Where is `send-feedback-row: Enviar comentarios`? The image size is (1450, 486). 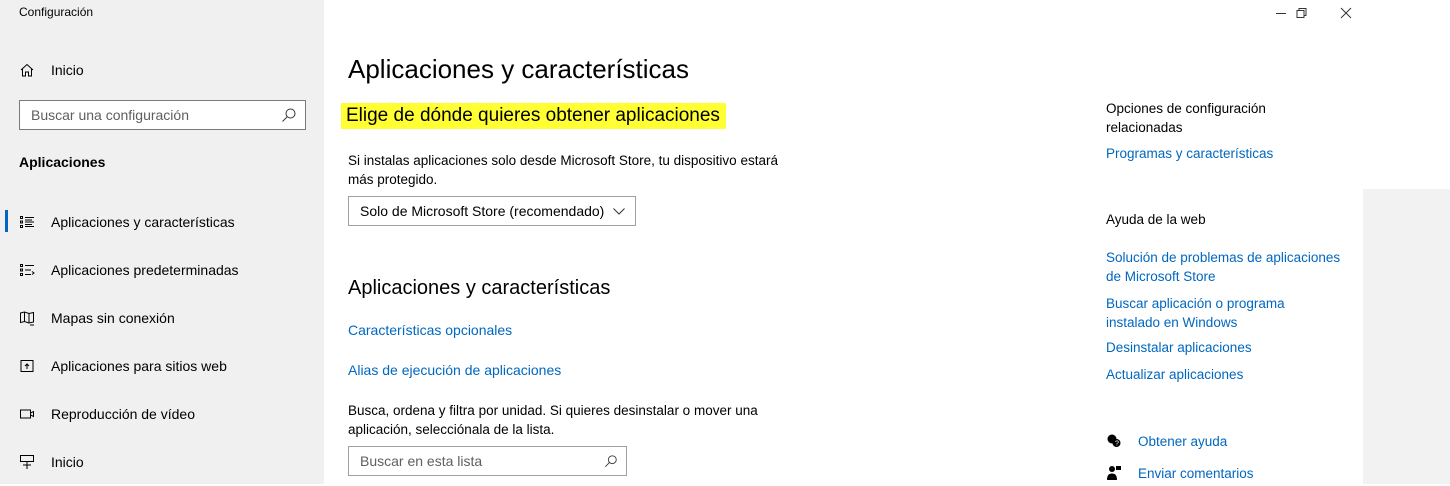
send-feedback-row: Enviar comentarios is located at coordinates (1180, 473).